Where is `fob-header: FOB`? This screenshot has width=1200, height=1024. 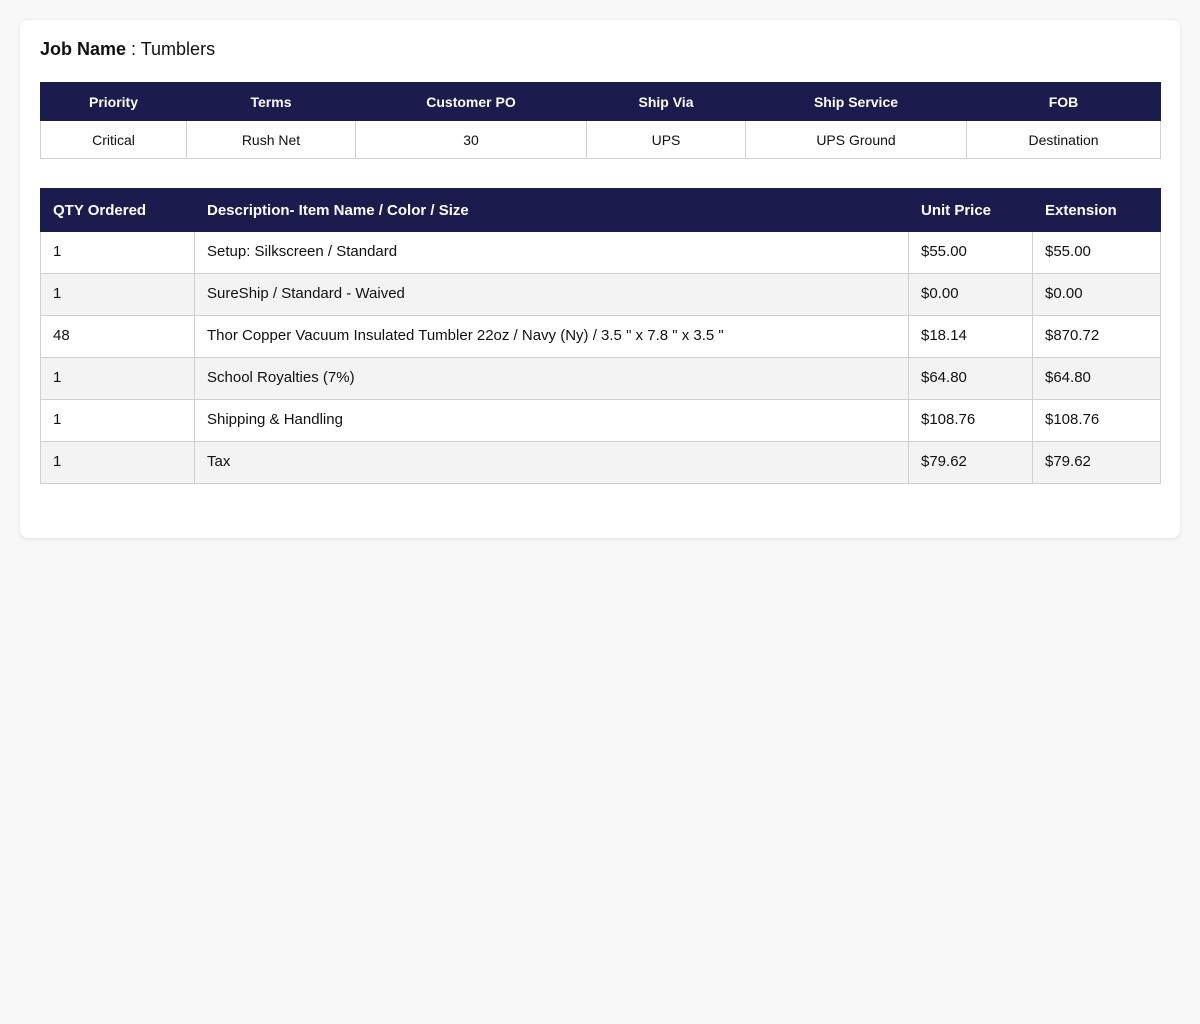
fob-header: FOB is located at coordinates (1063, 101).